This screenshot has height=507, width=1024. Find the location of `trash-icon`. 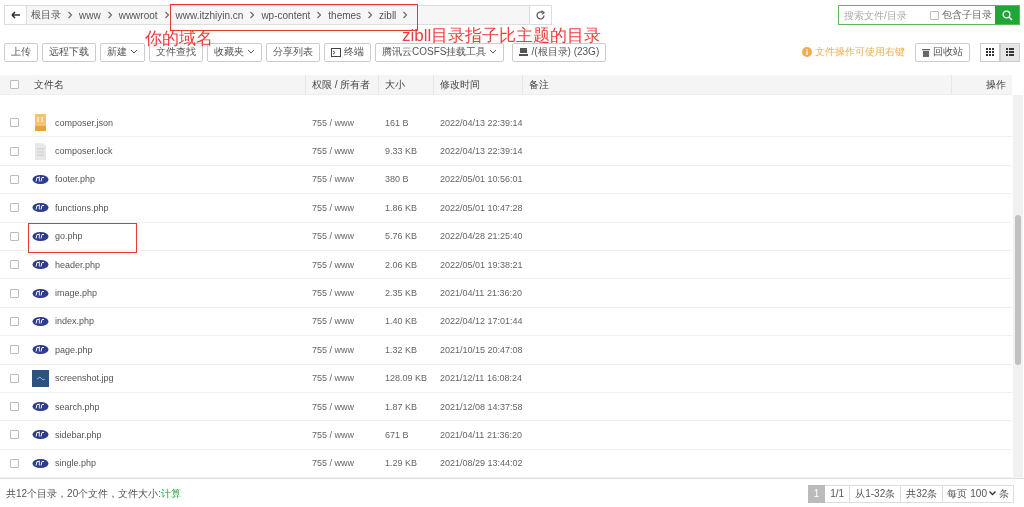

trash-icon is located at coordinates (926, 52).